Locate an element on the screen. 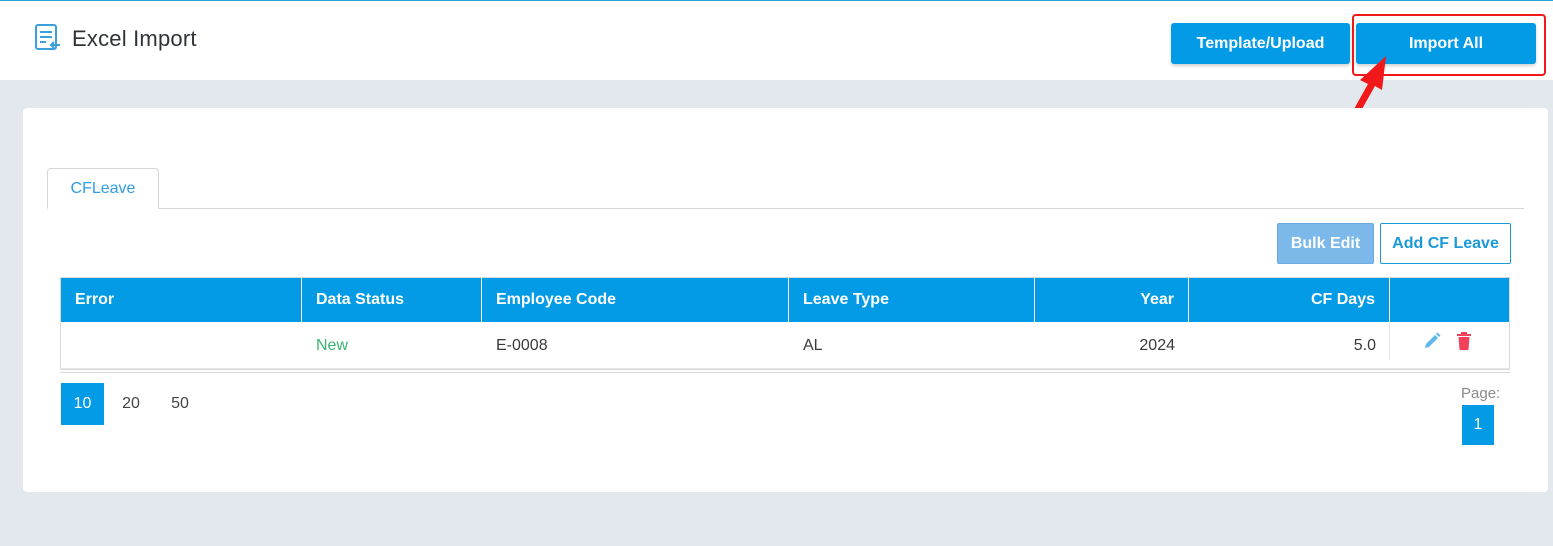 This screenshot has width=1553, height=546. cell-cf-days: 5.0 is located at coordinates (1364, 345).